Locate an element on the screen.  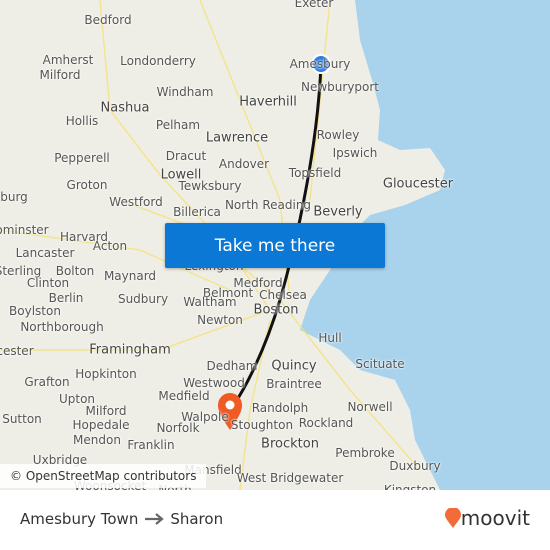
arrow-right-icon is located at coordinates (155, 519).